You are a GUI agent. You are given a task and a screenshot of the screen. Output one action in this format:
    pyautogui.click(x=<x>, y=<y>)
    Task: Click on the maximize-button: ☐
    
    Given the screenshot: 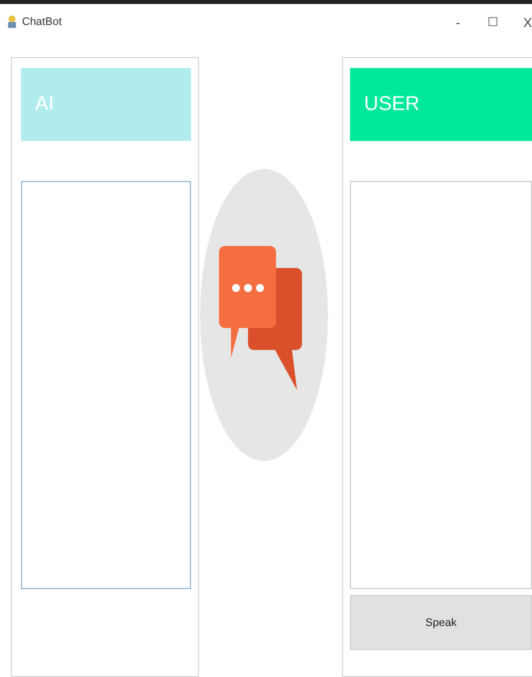 What is the action you would take?
    pyautogui.click(x=493, y=22)
    